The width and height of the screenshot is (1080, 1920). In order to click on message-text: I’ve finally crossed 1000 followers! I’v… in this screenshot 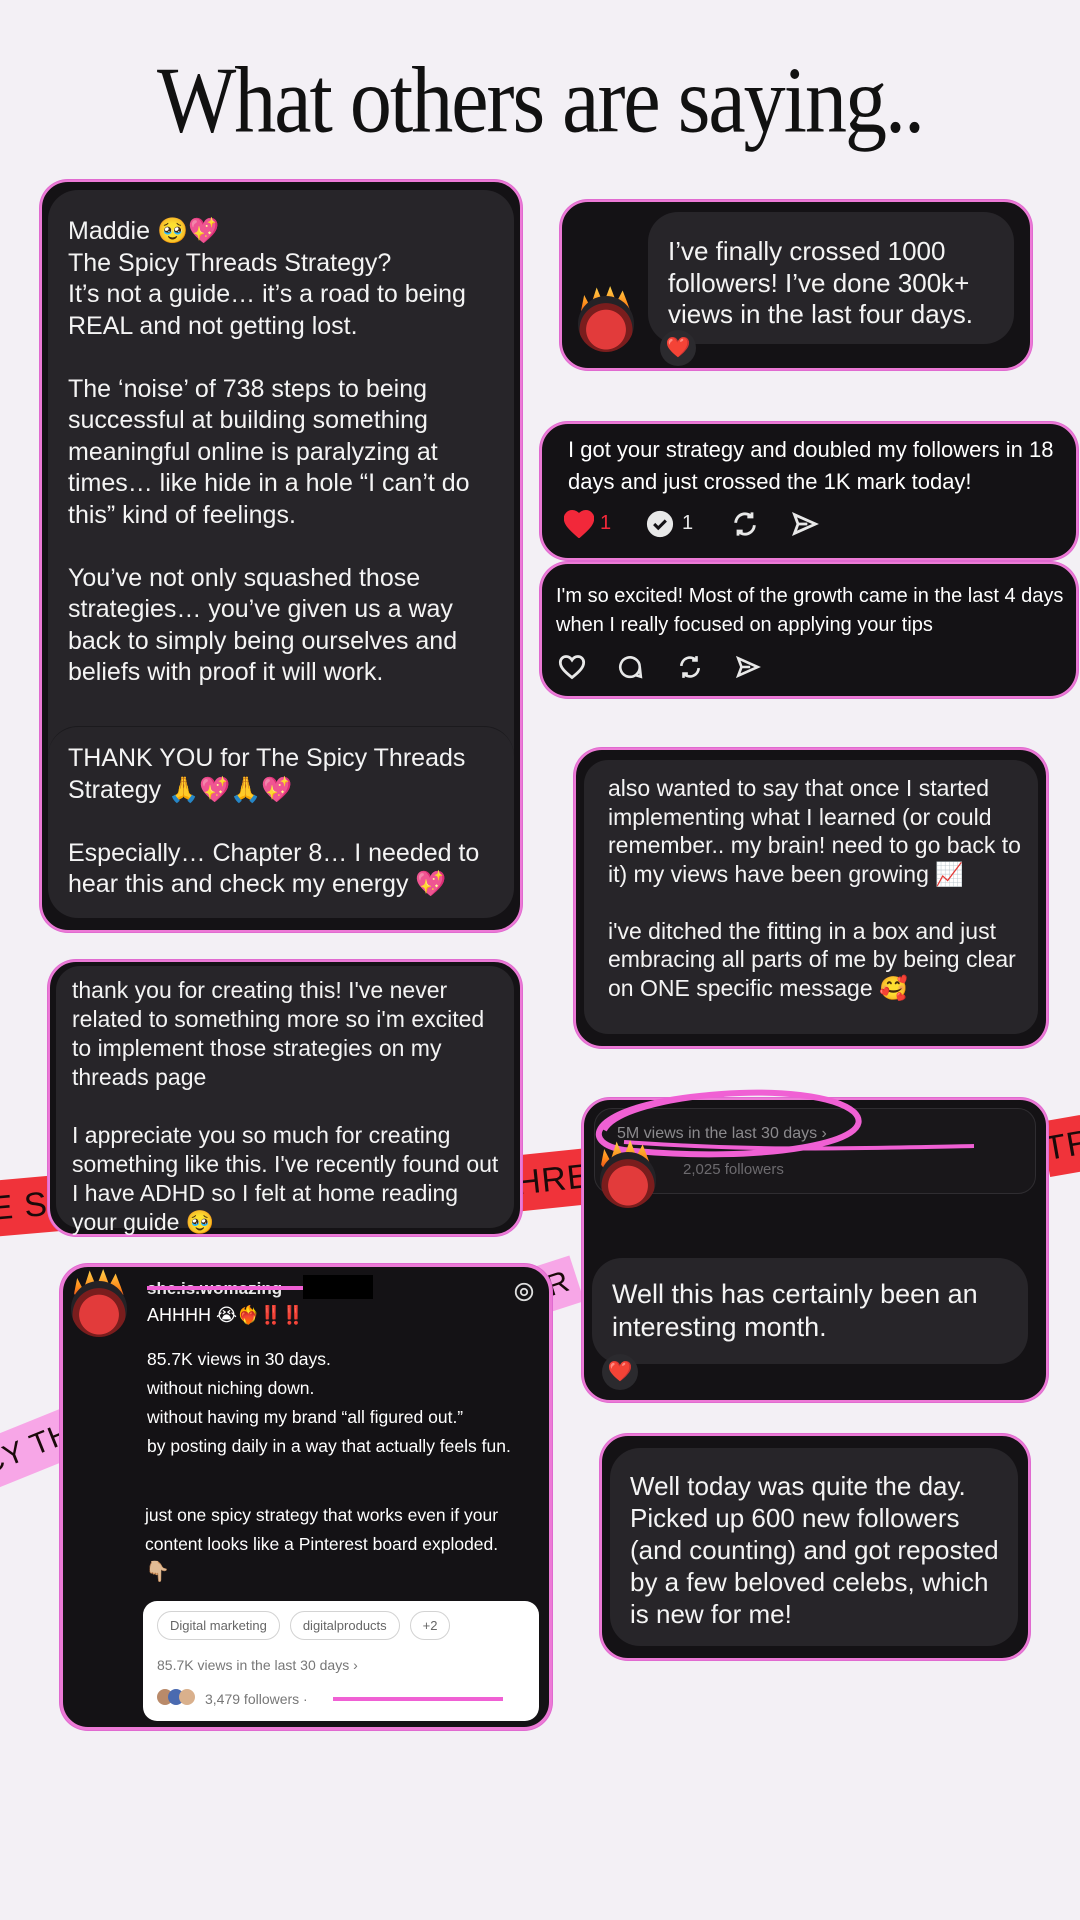, I will do `click(820, 282)`.